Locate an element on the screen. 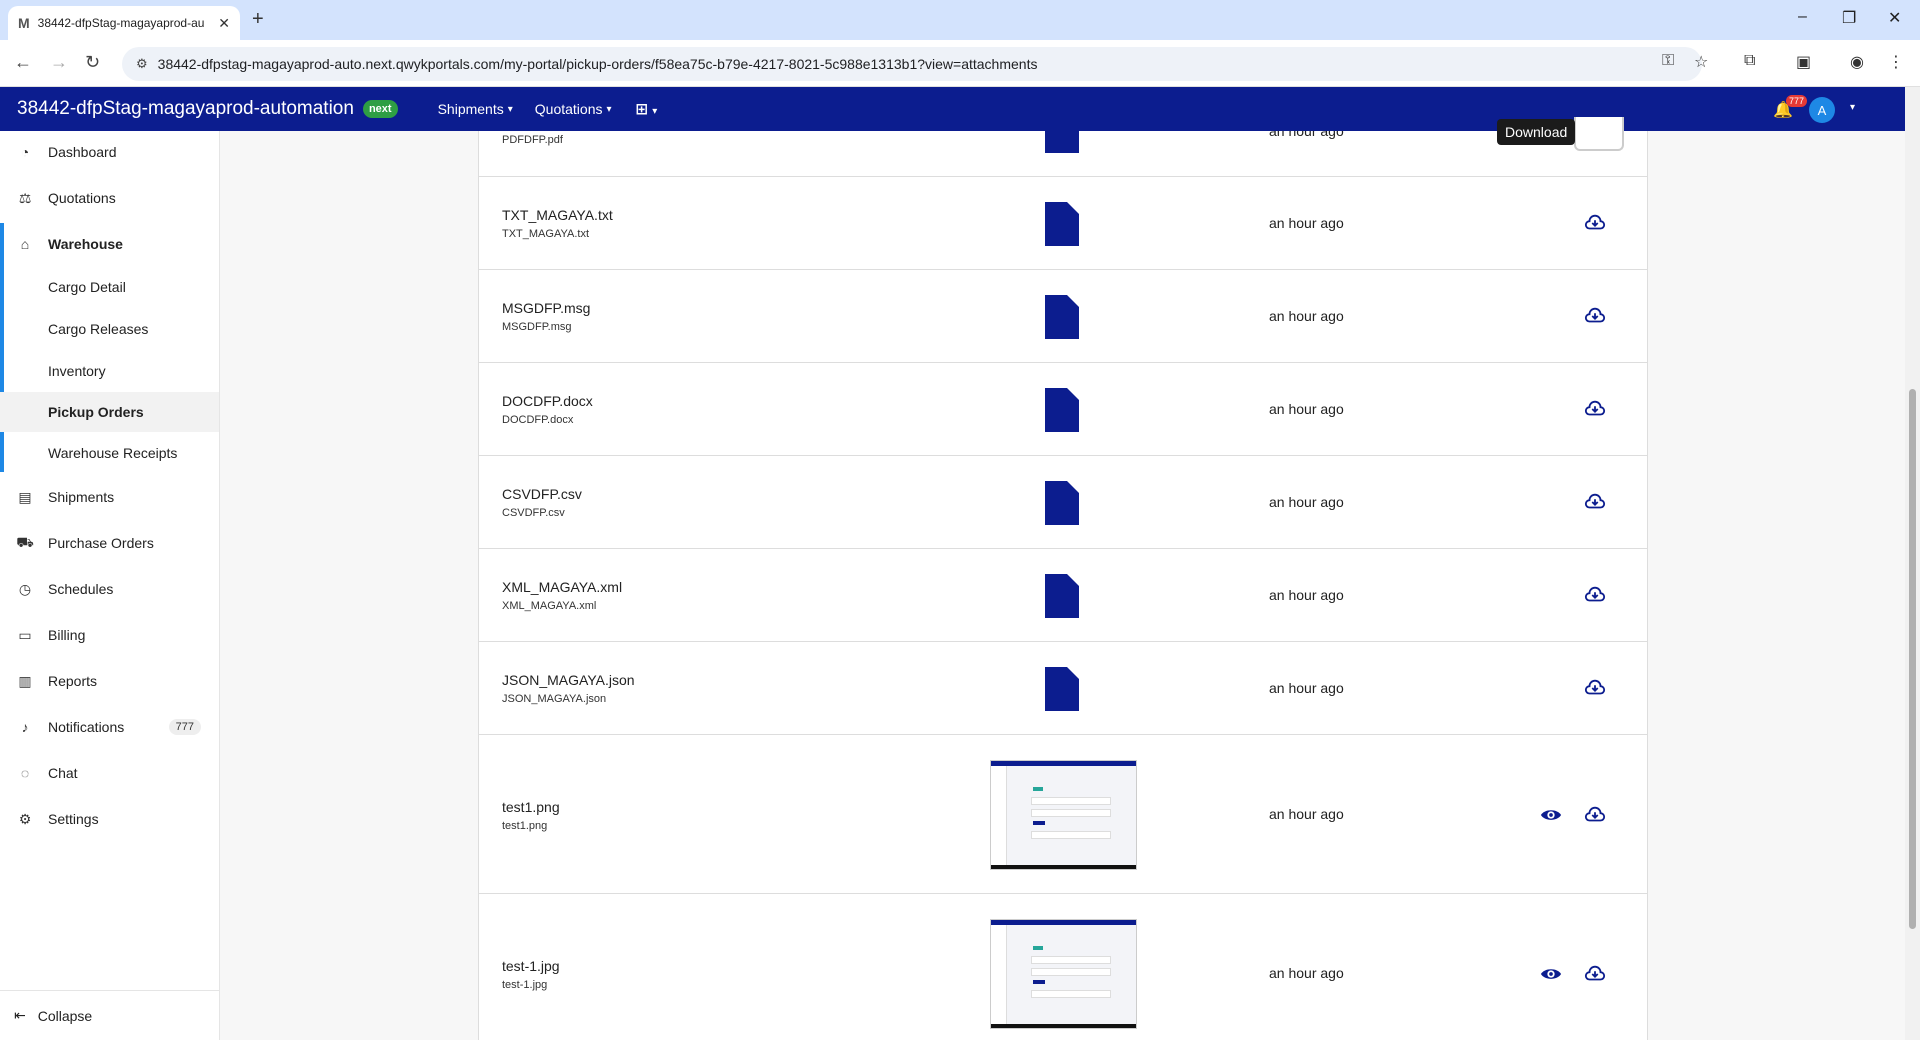 This screenshot has height=1040, width=1920. page-scrollbar is located at coordinates (1912, 563).